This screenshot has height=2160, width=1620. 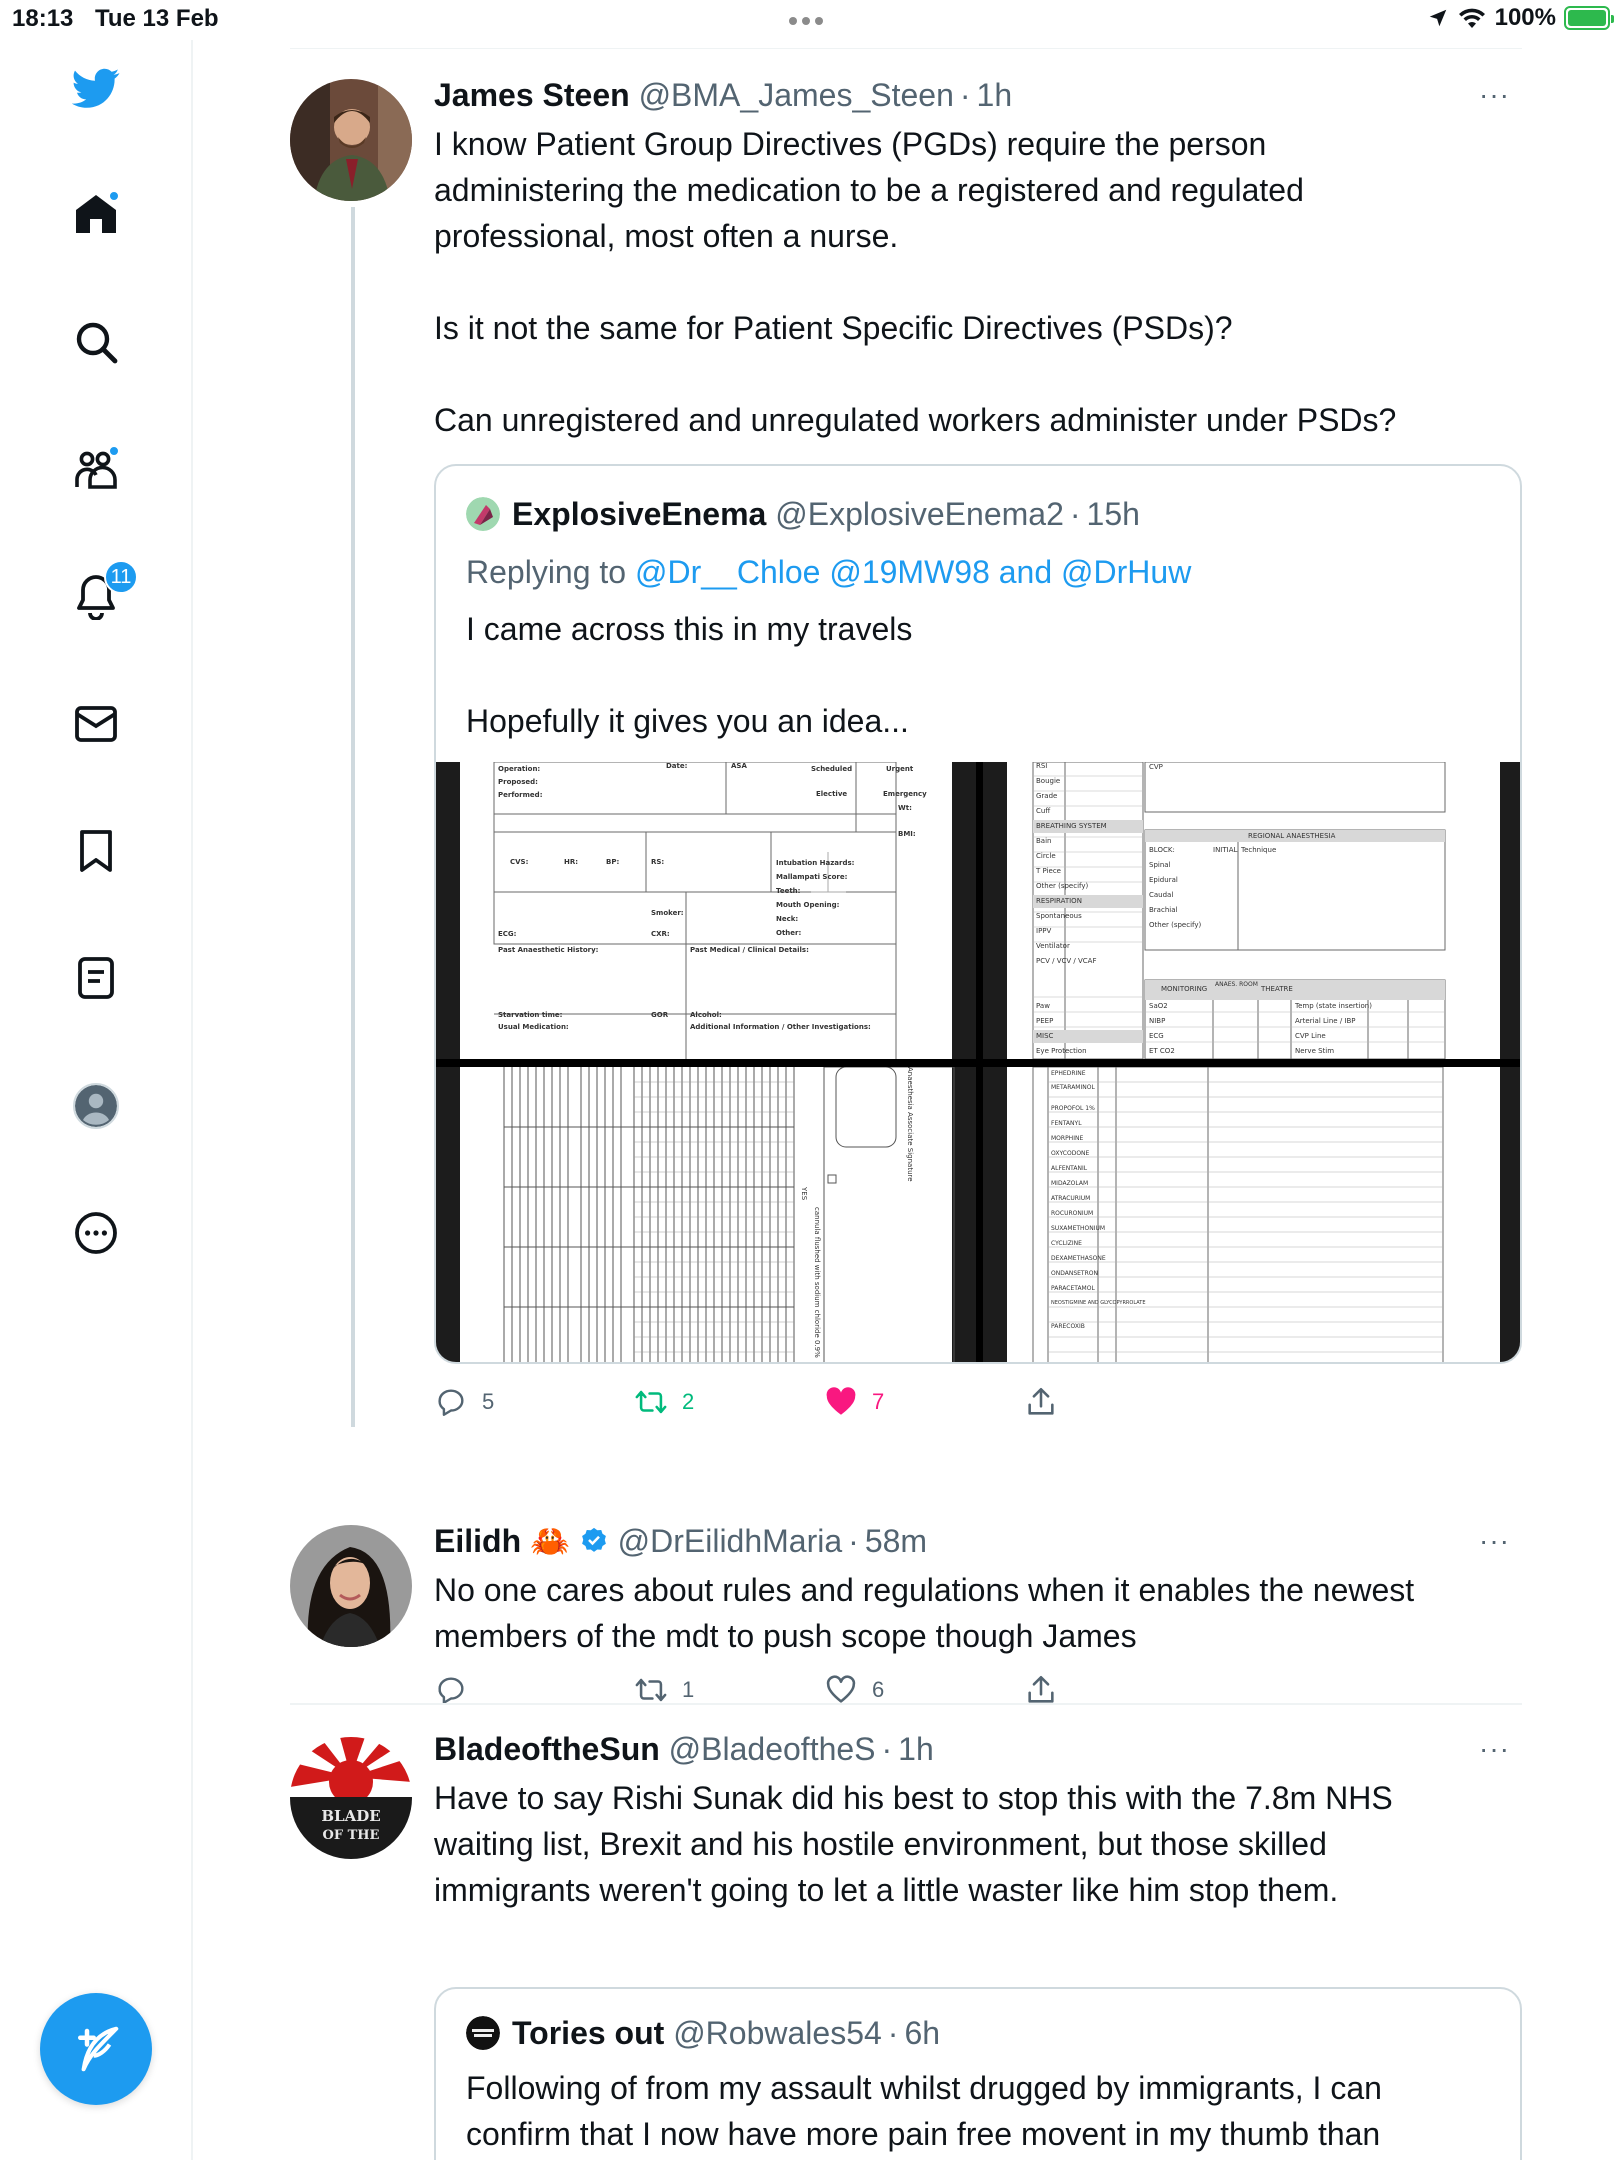 I want to click on drug-name: CYCLIZINE, so click(x=1066, y=1243).